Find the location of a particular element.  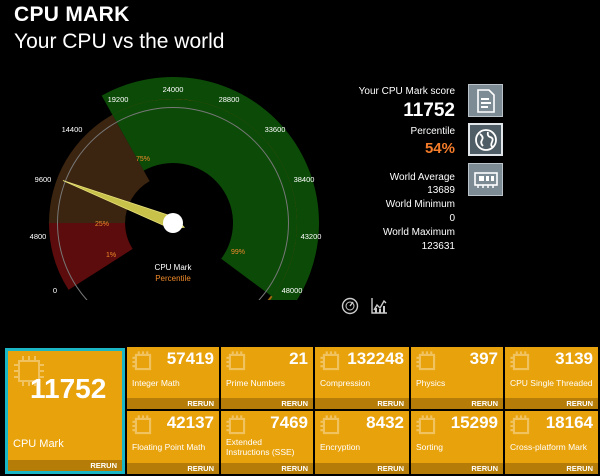

tile-value: 7469 is located at coordinates (289, 422).